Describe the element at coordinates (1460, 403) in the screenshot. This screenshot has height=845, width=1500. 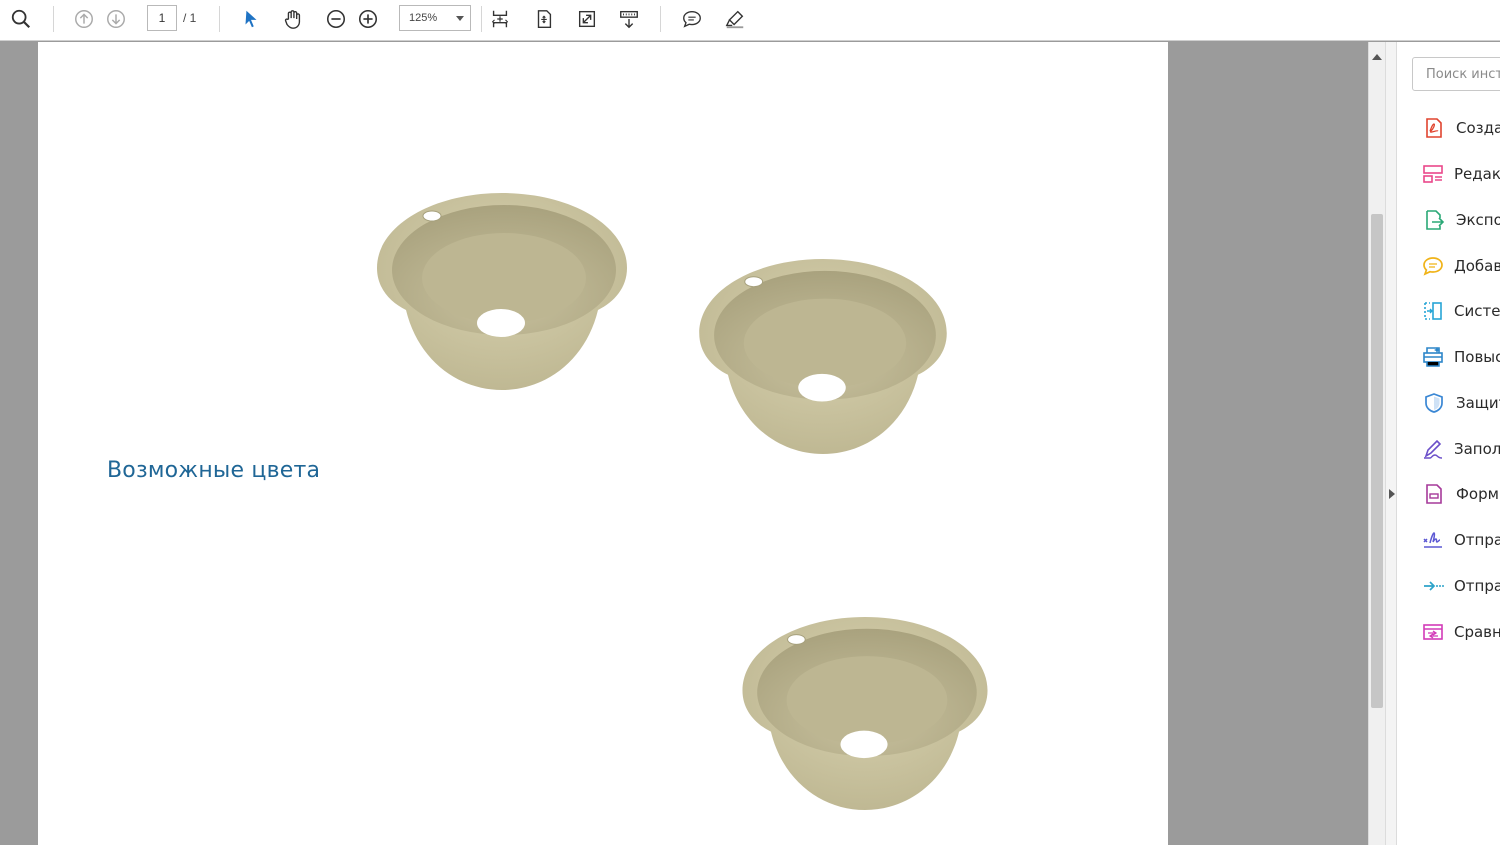
I see `tool-protect: Защитить` at that location.